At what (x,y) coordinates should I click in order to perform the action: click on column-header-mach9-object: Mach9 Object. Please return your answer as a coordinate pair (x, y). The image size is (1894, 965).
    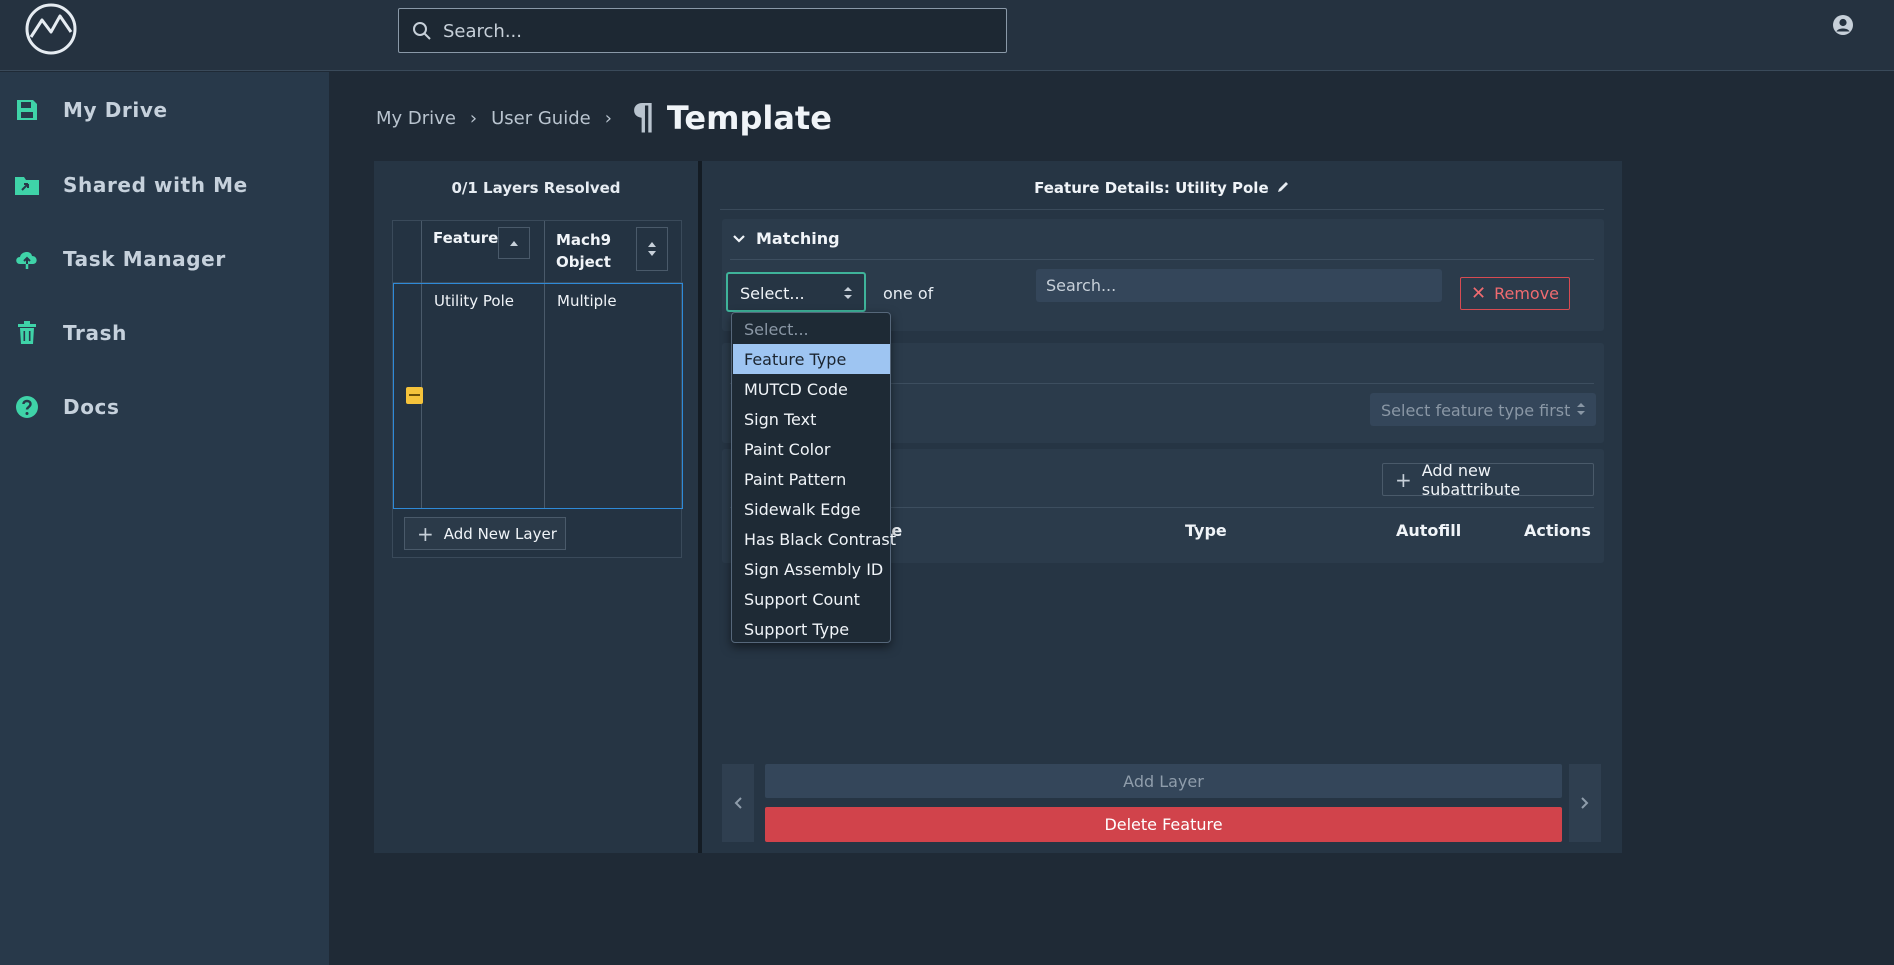
    Looking at the image, I should click on (584, 251).